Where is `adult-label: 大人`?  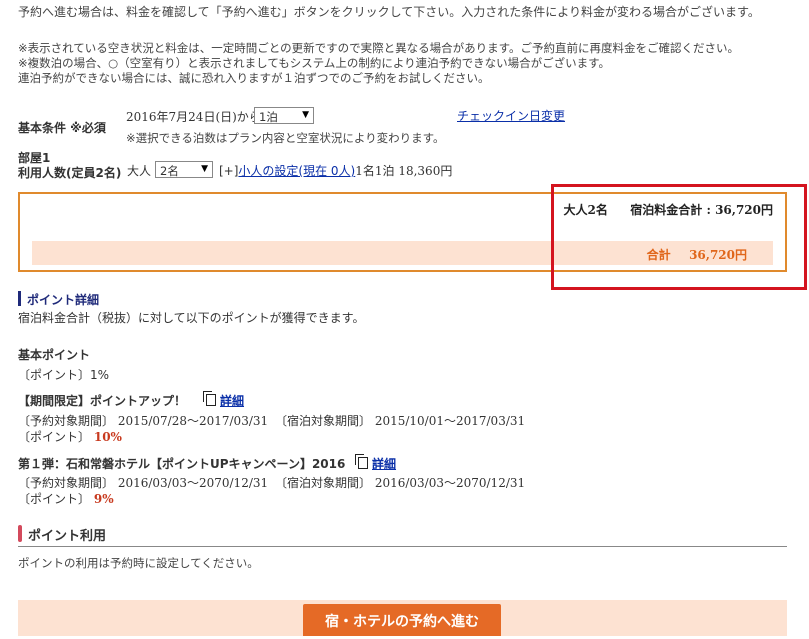
adult-label: 大人 is located at coordinates (139, 171).